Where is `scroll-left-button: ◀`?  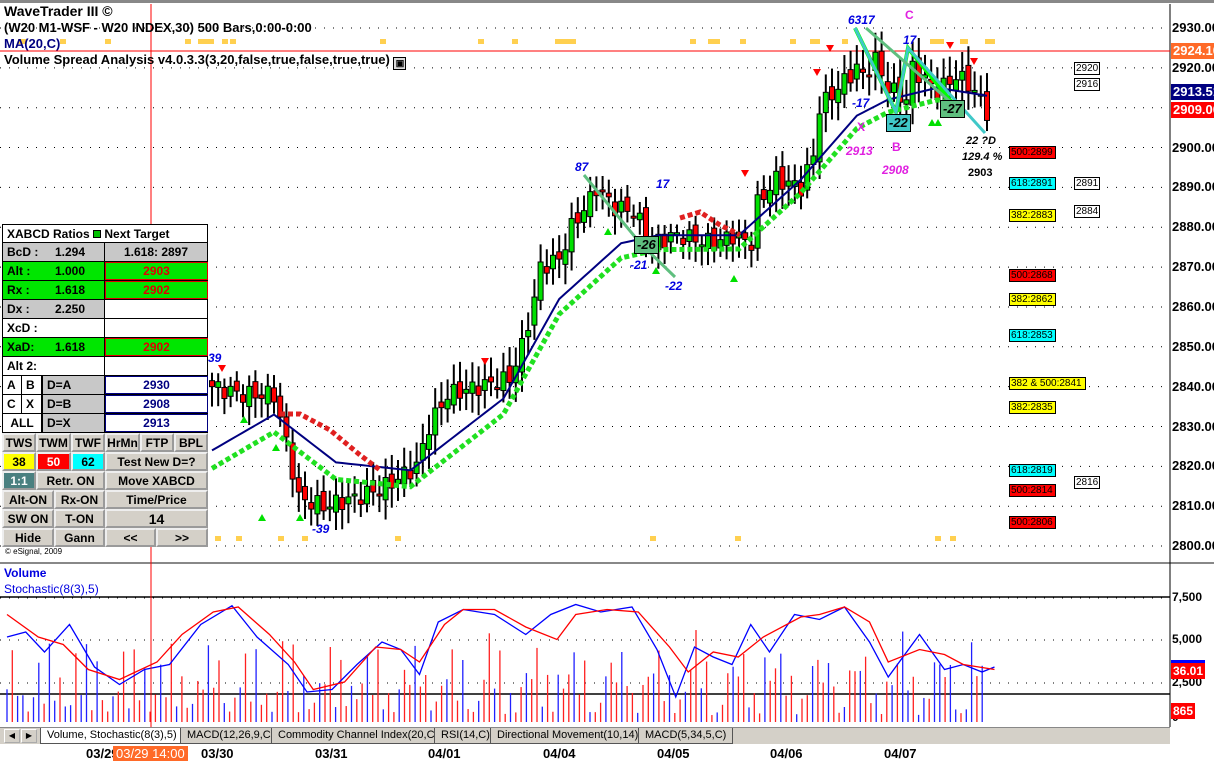
scroll-left-button: ◀ is located at coordinates (12, 736).